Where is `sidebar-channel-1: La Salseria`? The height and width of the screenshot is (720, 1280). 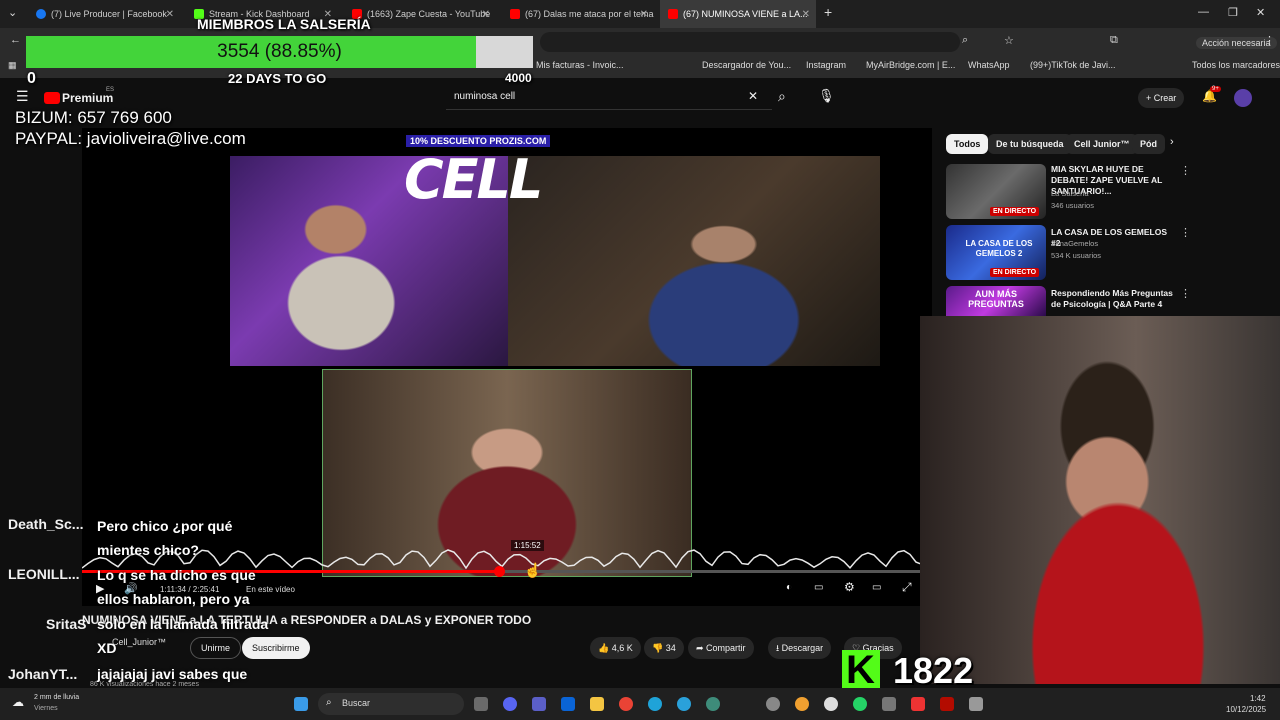 sidebar-channel-1: La Salseria is located at coordinates (1070, 193).